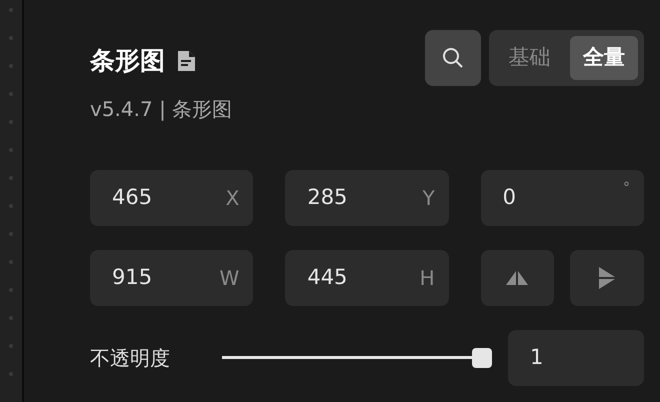 This screenshot has height=402, width=660. What do you see at coordinates (230, 278) in the screenshot?
I see `field-unit: W` at bounding box center [230, 278].